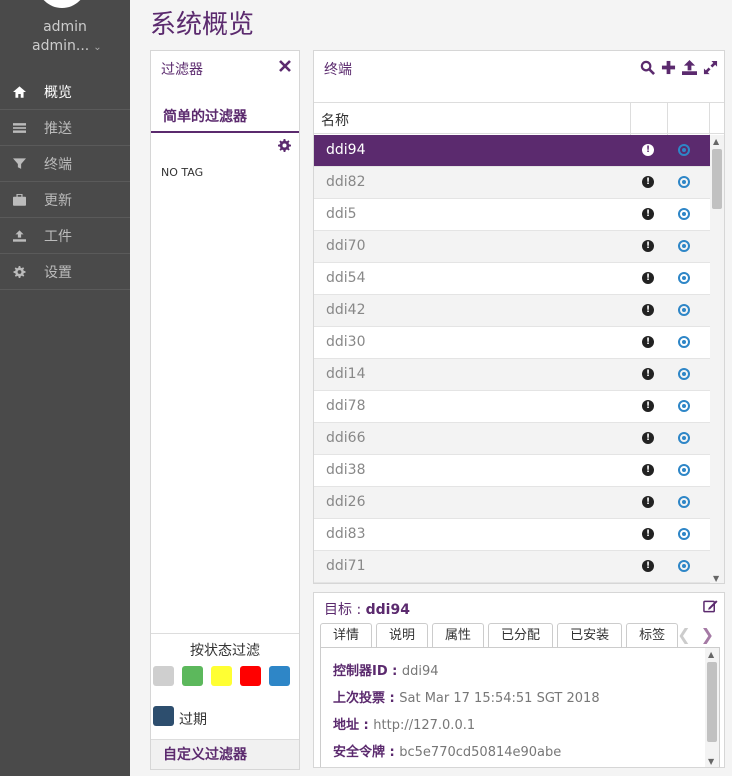 The height and width of the screenshot is (776, 732). Describe the element at coordinates (521, 635) in the screenshot. I see `tab-3: 已分配` at that location.